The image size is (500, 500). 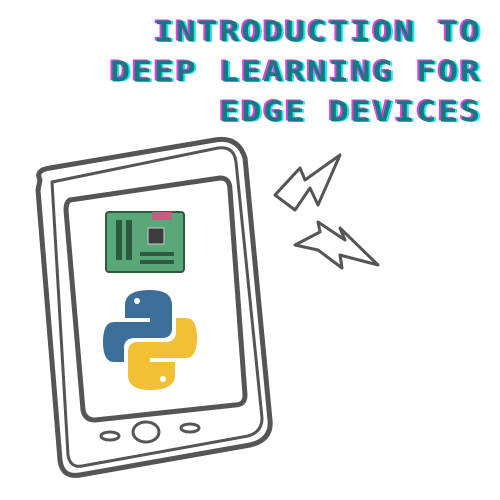 What do you see at coordinates (326, 211) in the screenshot?
I see `lightning-icon` at bounding box center [326, 211].